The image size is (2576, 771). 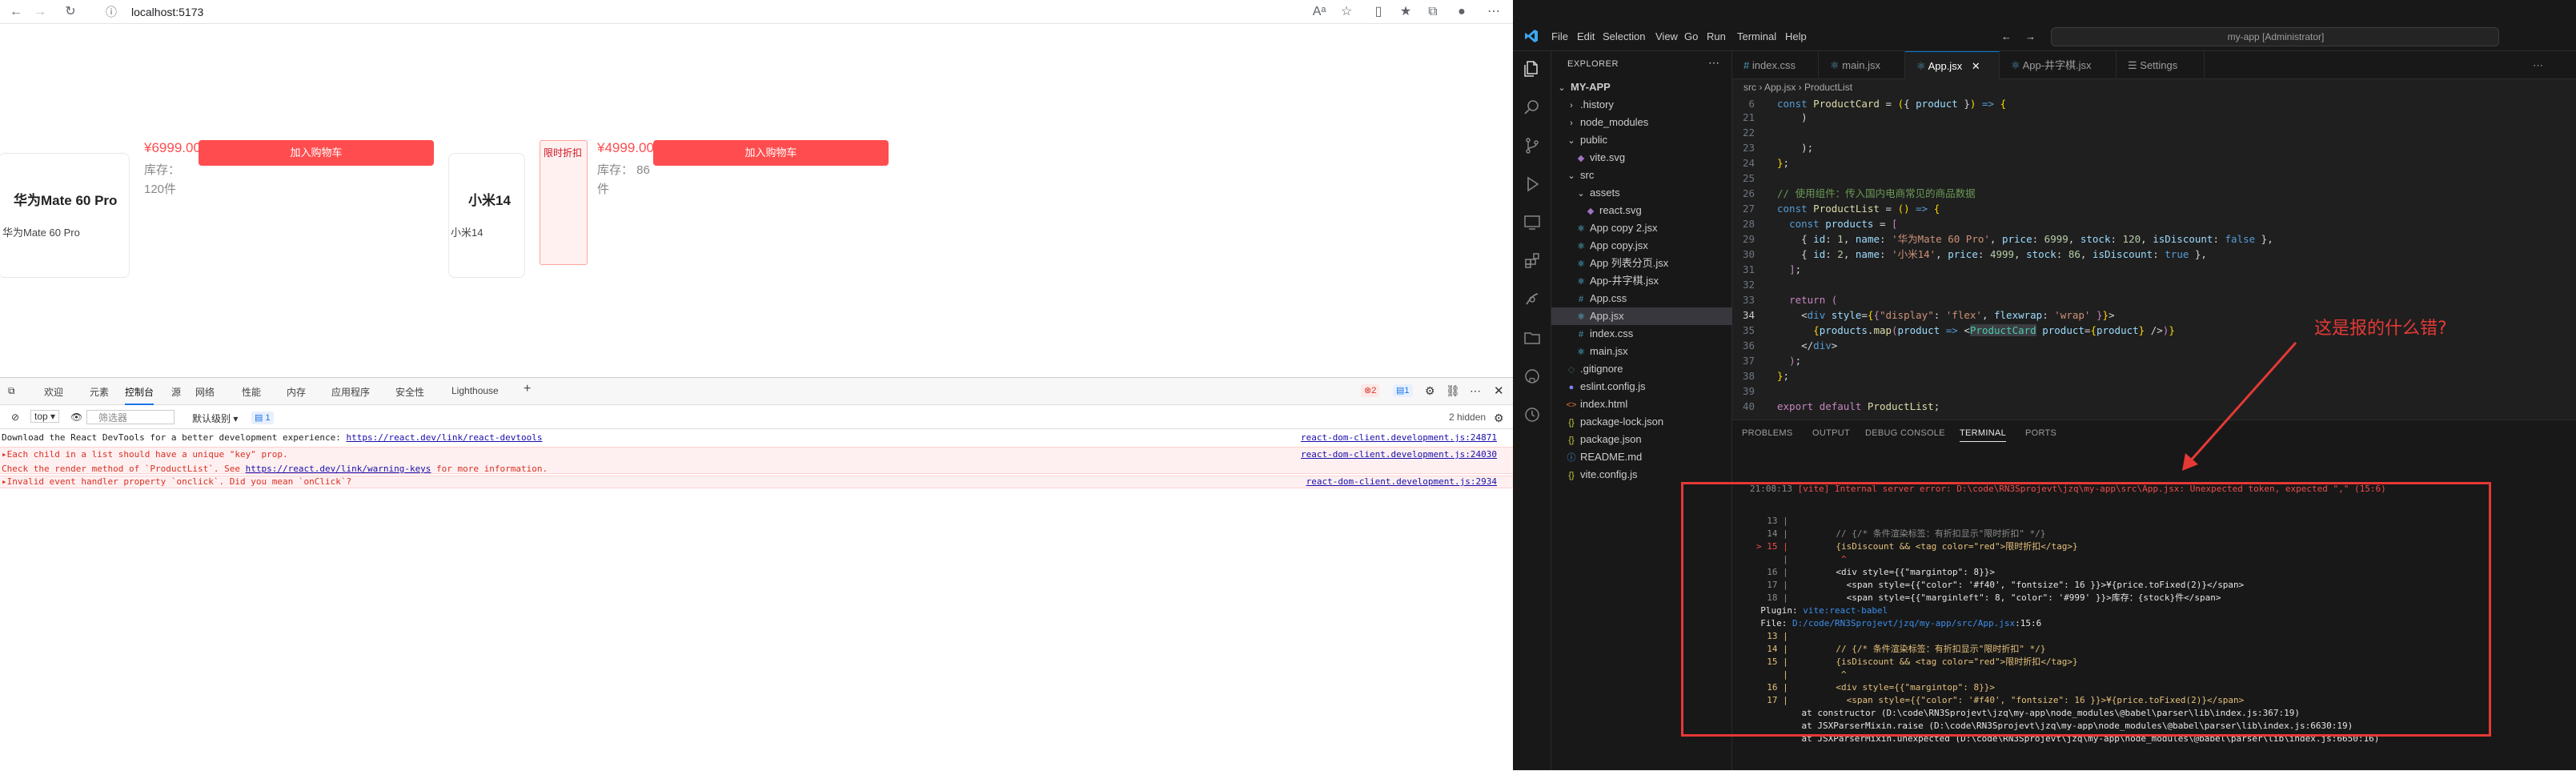 What do you see at coordinates (1976, 66) in the screenshot?
I see `close-tab-icon: ✕` at bounding box center [1976, 66].